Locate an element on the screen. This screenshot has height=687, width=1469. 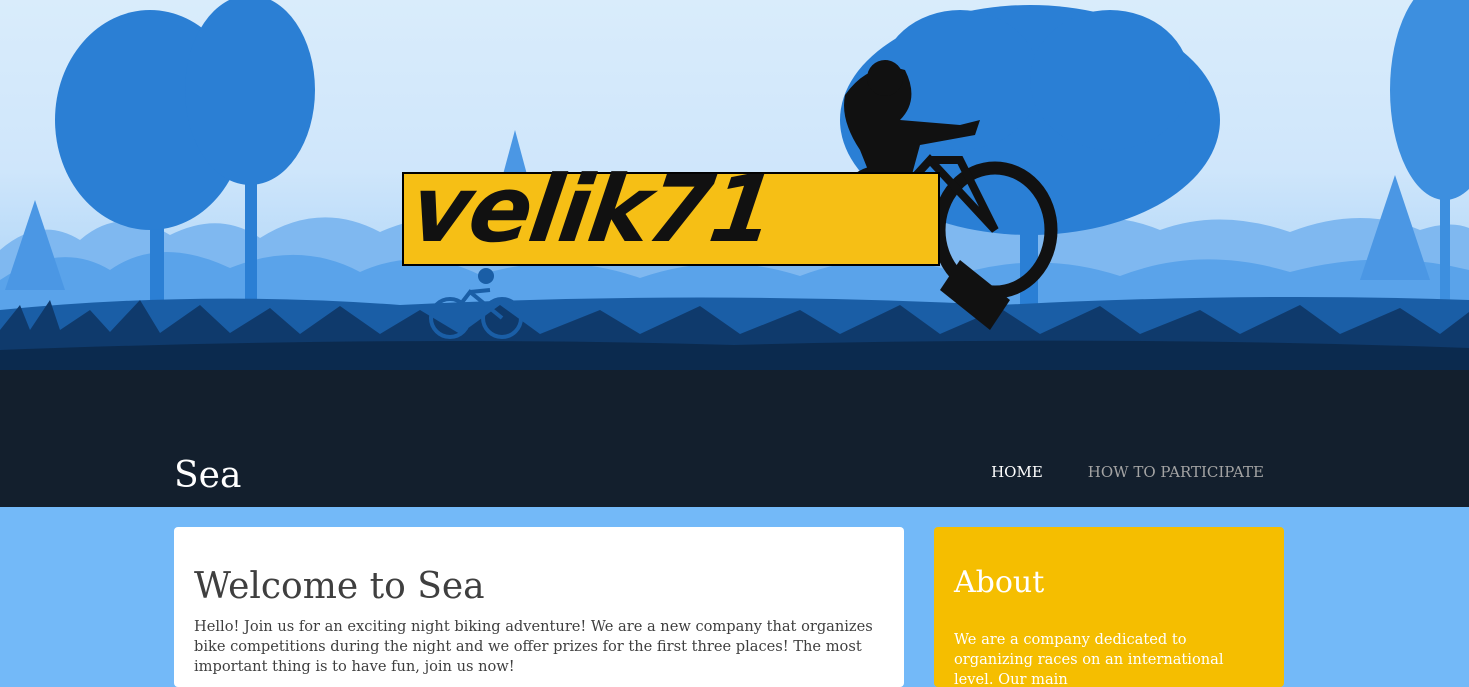
main-navigation: HOME HOW TO PARTICIPATE is located at coordinates (1127, 472).